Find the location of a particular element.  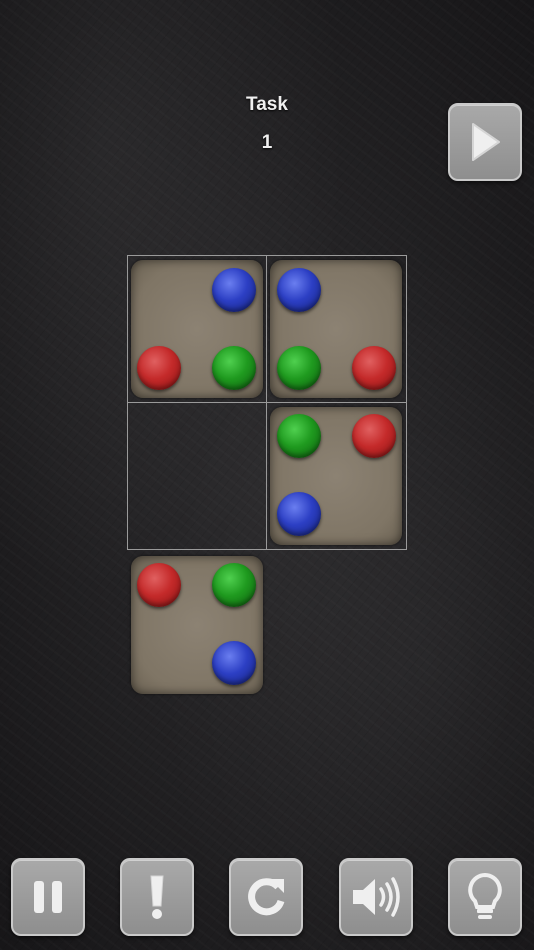

play-icon is located at coordinates (486, 142).